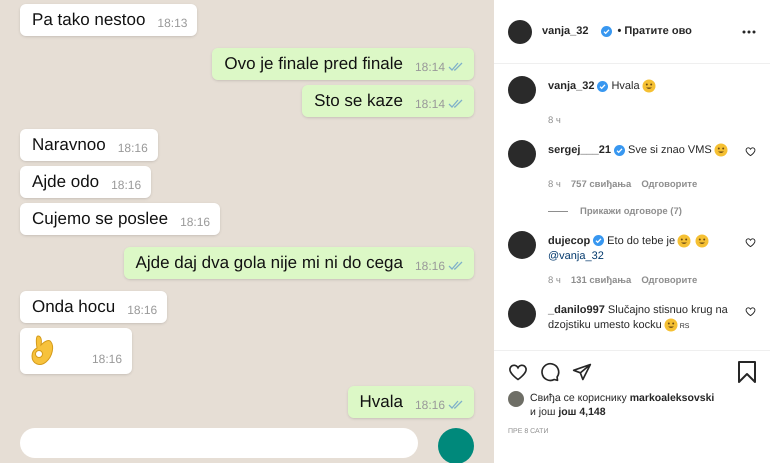 This screenshot has height=463, width=770. Describe the element at coordinates (606, 31) in the screenshot. I see `verified-icon` at that location.